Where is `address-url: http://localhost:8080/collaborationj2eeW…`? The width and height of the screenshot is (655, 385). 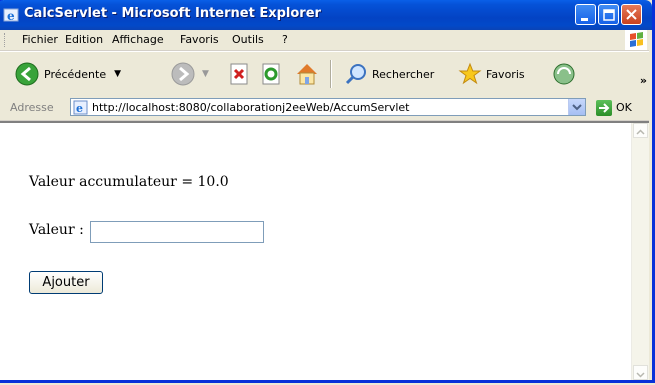
address-url: http://localhost:8080/collaborationj2eeW… is located at coordinates (251, 107).